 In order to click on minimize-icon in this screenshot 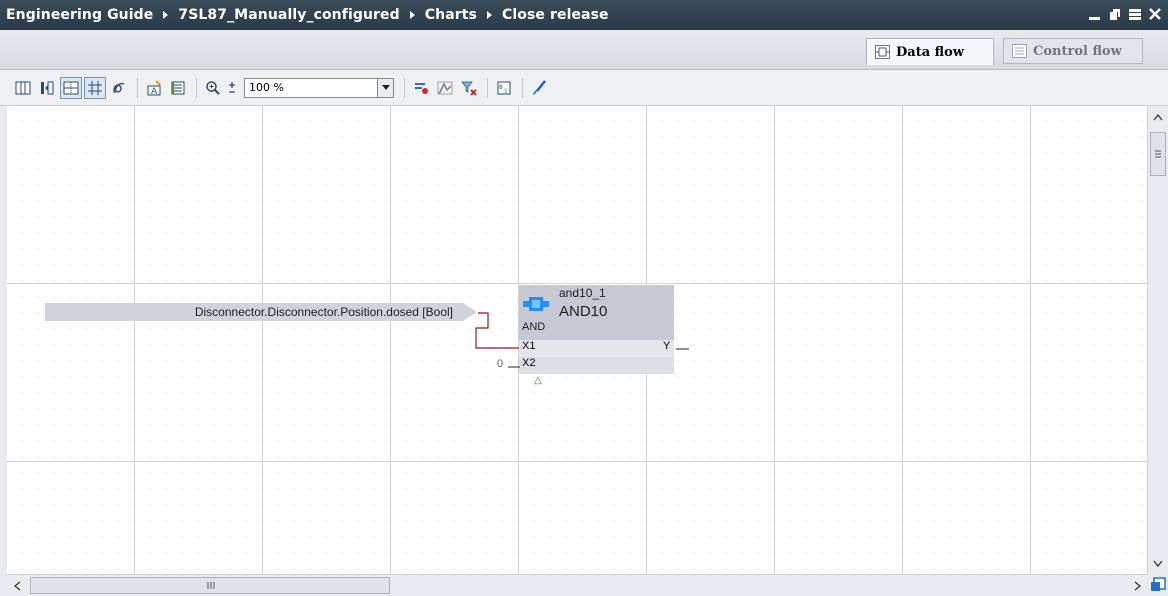, I will do `click(1095, 14)`.